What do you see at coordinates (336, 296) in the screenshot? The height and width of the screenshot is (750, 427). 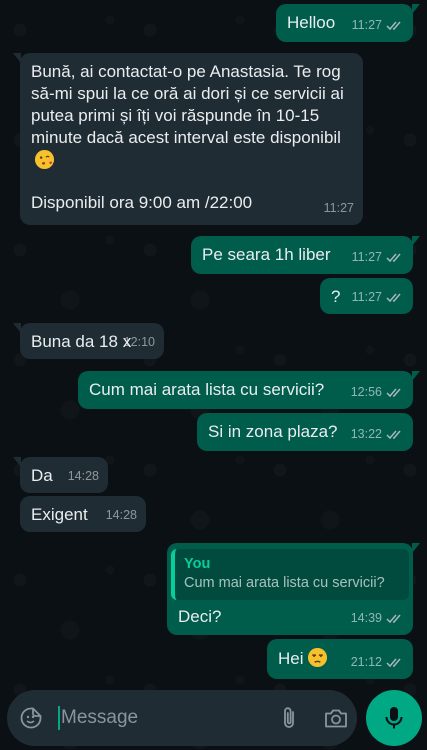 I see `message-text: ?` at bounding box center [336, 296].